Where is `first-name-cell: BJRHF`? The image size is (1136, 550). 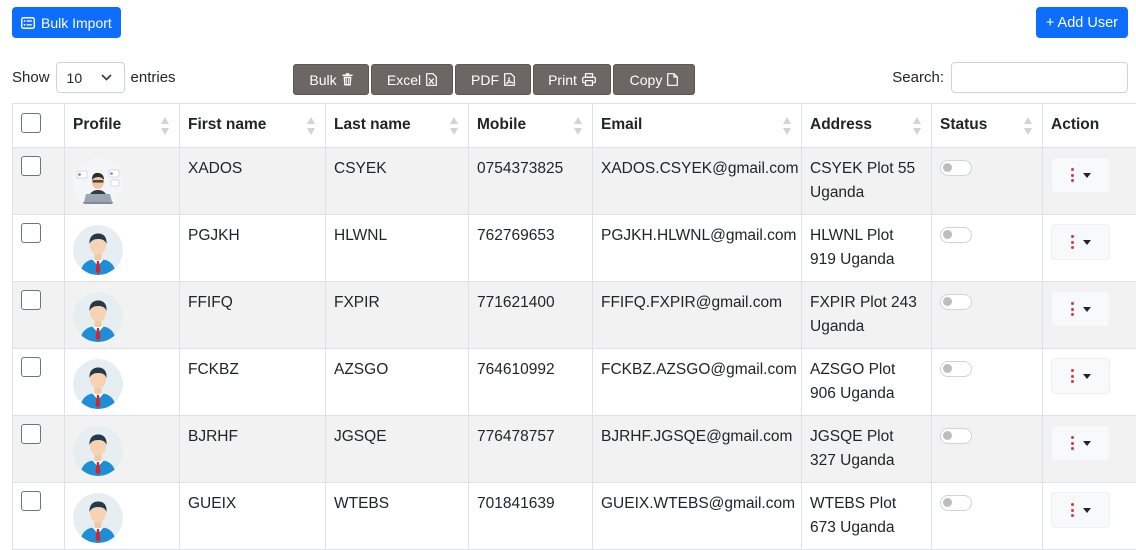
first-name-cell: BJRHF is located at coordinates (252, 449).